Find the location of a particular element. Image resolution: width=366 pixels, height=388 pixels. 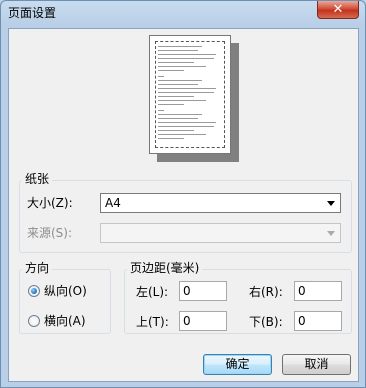

margin-right-label: 右(R): is located at coordinates (266, 292).